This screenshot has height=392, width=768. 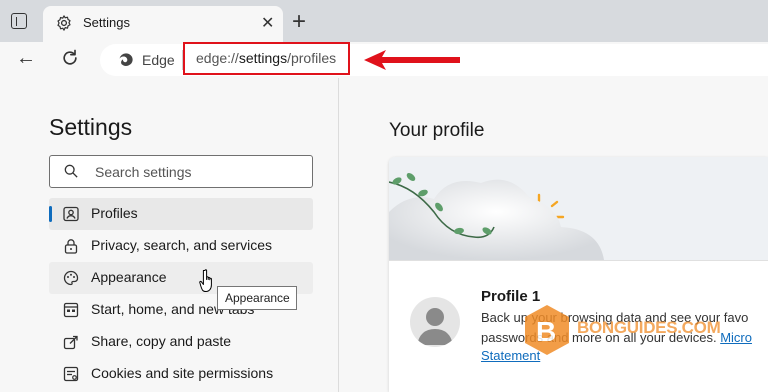 What do you see at coordinates (64, 23) in the screenshot?
I see `gear-icon` at bounding box center [64, 23].